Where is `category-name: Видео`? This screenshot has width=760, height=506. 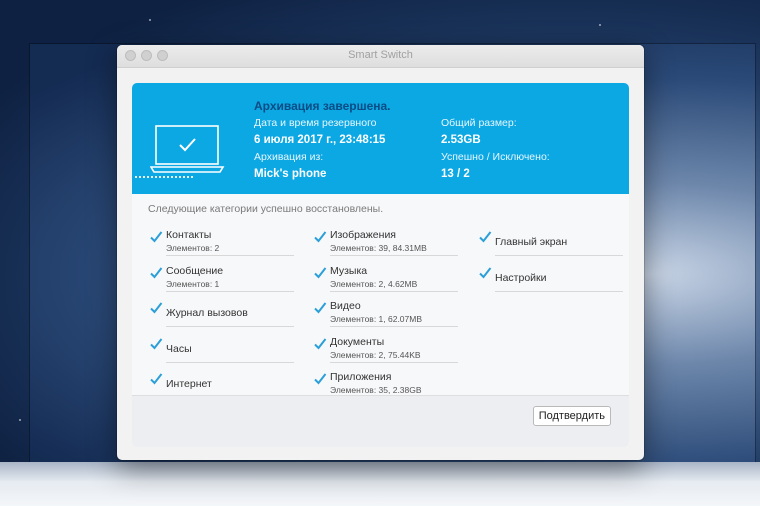 category-name: Видео is located at coordinates (345, 306).